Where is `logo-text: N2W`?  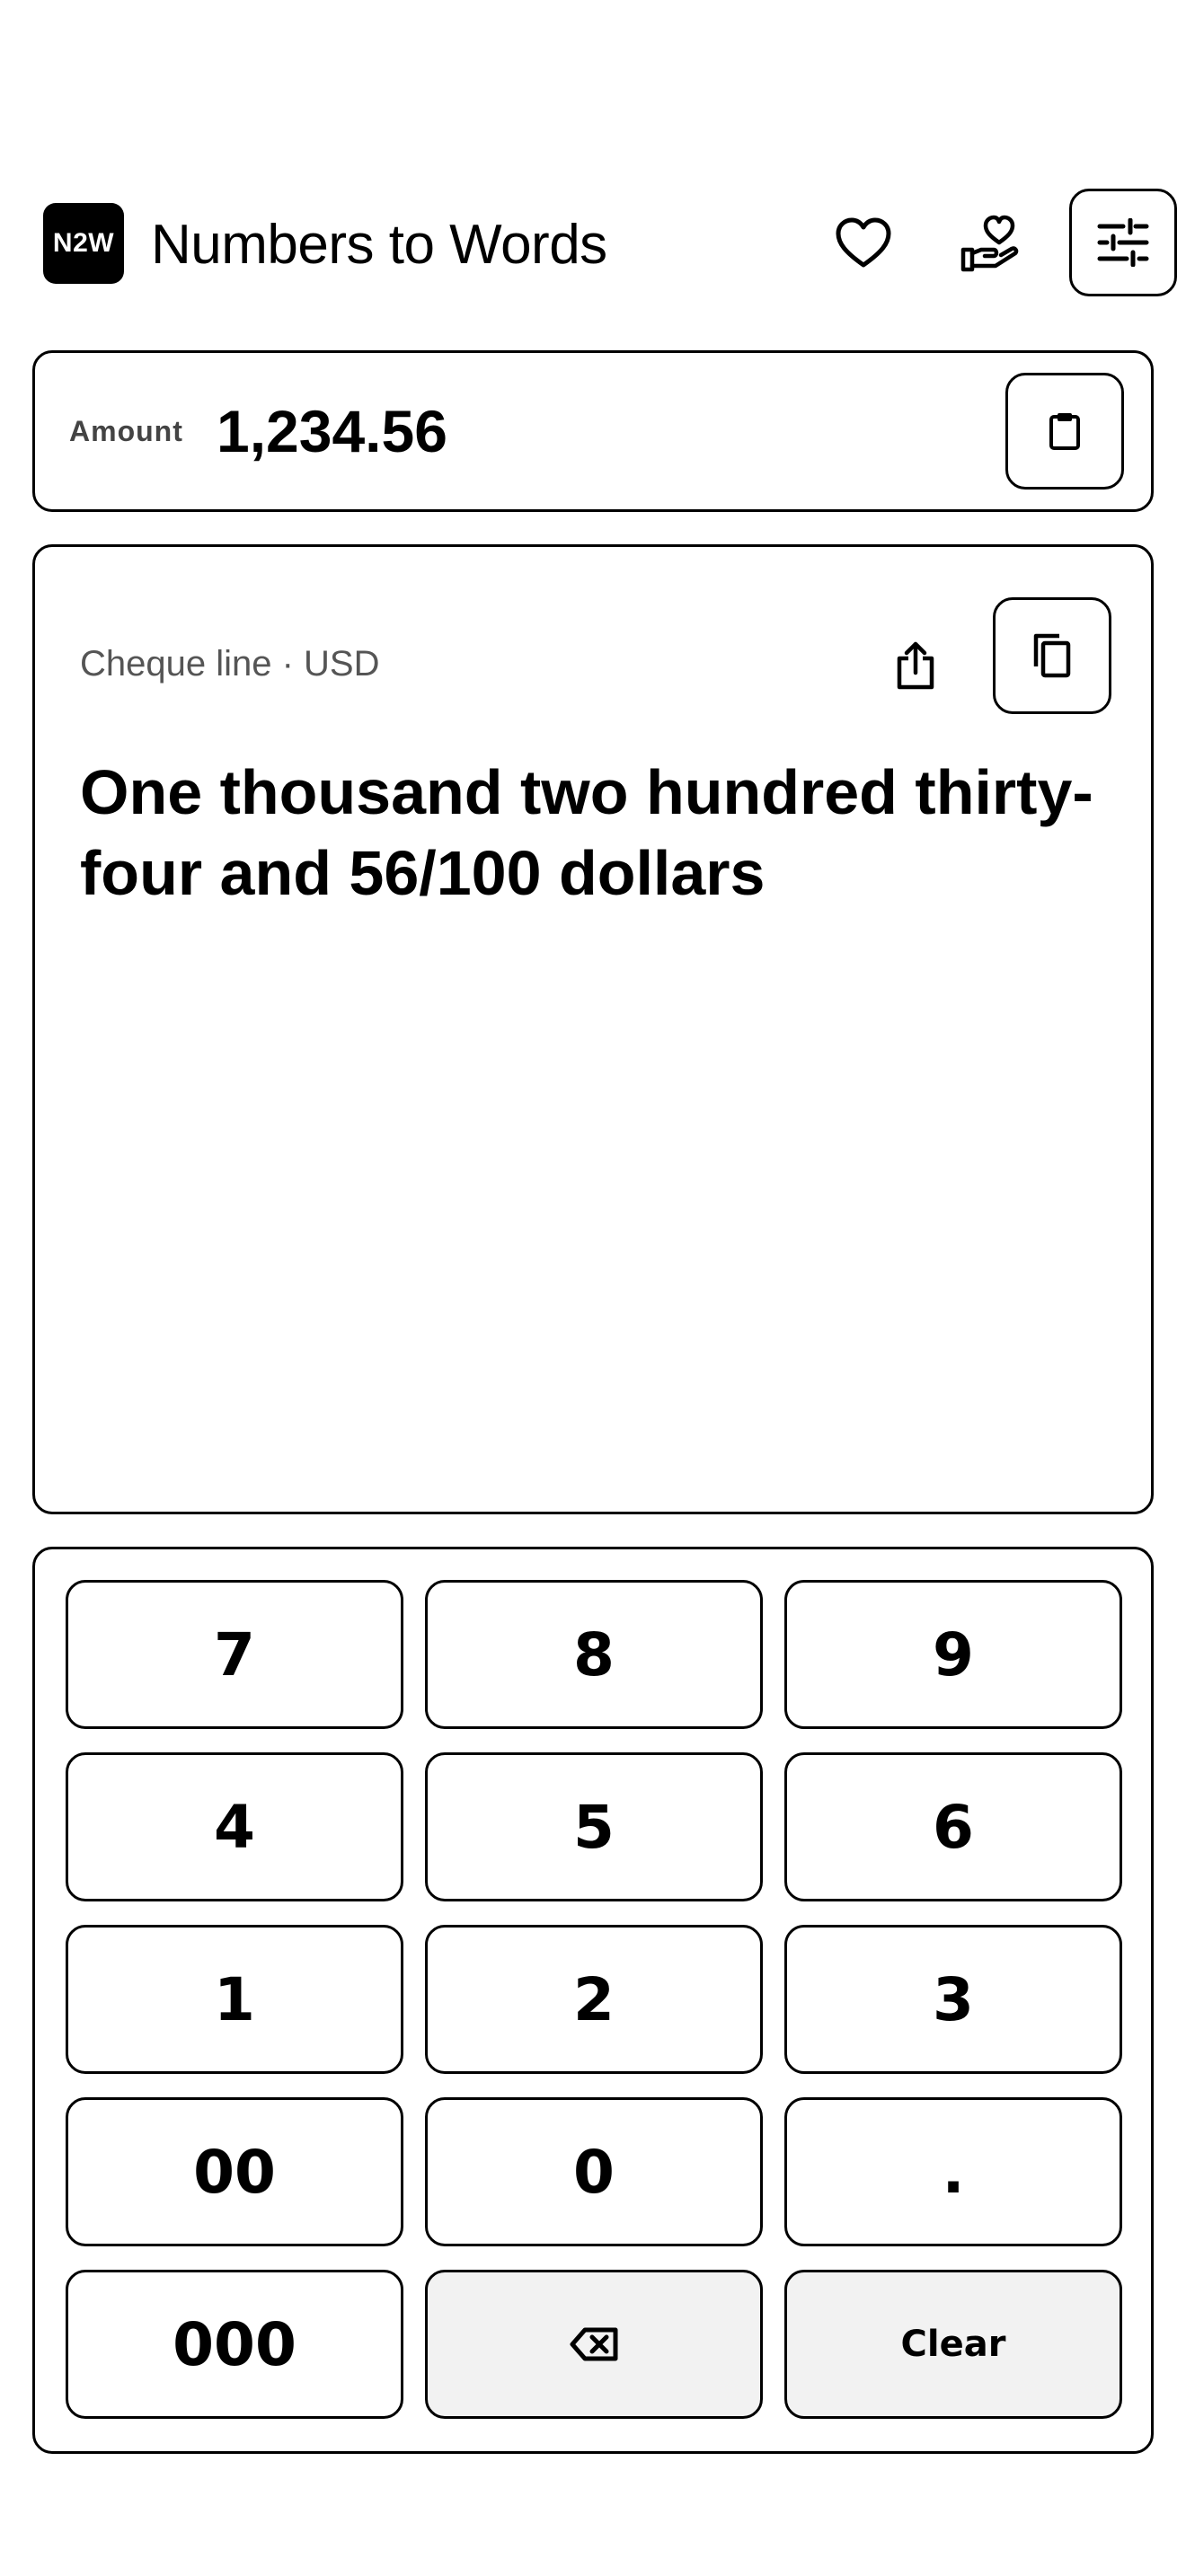 logo-text: N2W is located at coordinates (83, 243).